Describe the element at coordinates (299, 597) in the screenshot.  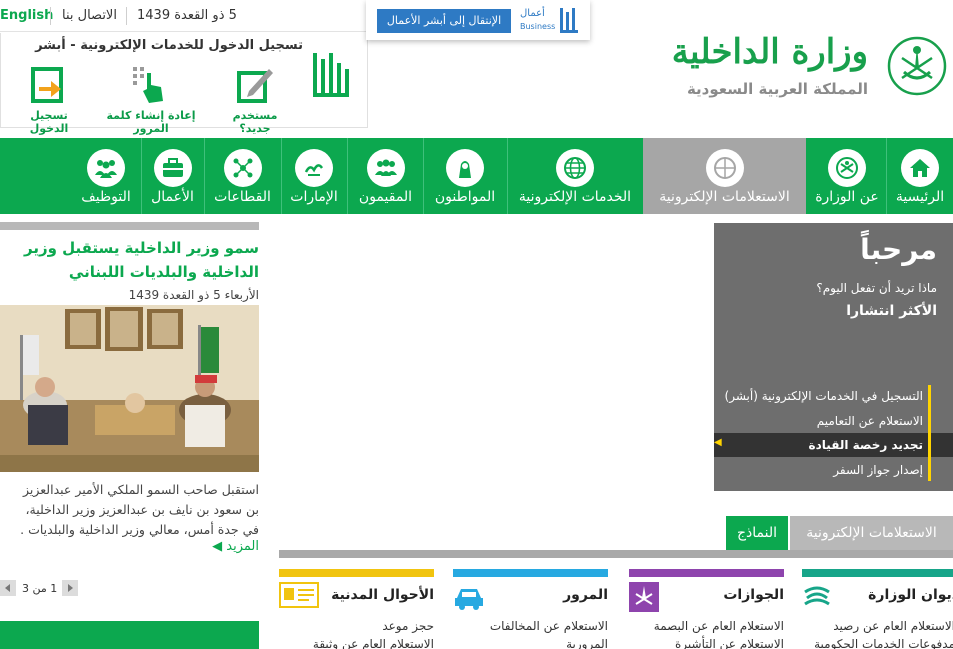
I see `id-card-icon` at that location.